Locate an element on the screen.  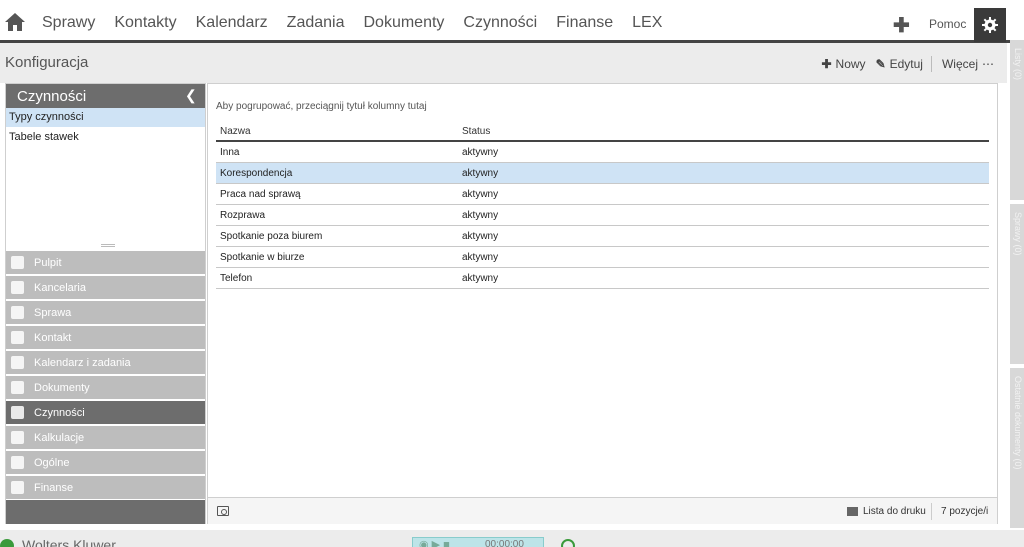
new-button-label: Nowy is located at coordinates (850, 64).